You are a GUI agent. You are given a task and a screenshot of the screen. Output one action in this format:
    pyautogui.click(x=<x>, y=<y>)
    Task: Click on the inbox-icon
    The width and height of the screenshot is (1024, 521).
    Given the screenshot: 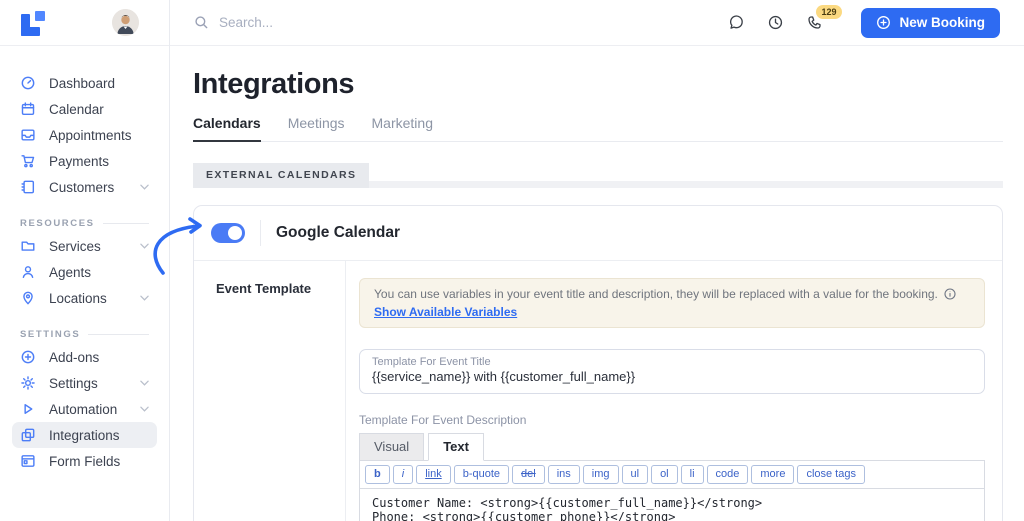 What is the action you would take?
    pyautogui.click(x=28, y=135)
    